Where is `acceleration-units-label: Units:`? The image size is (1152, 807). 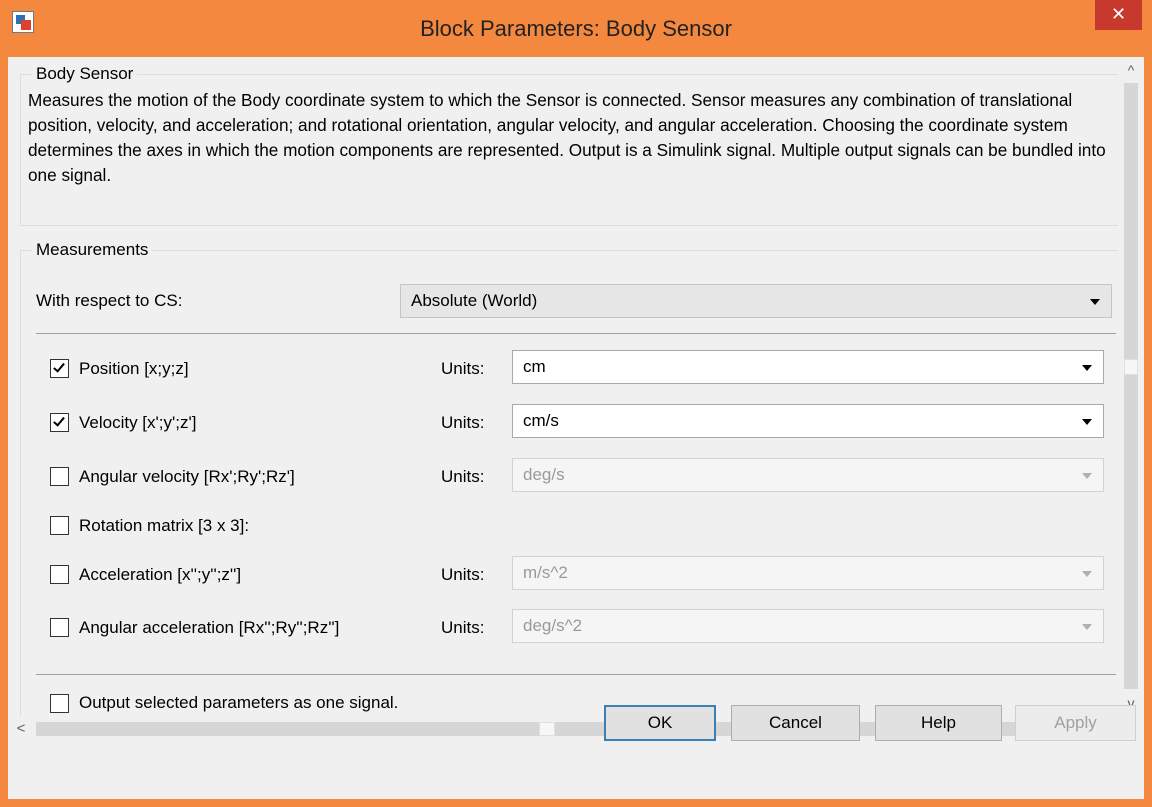 acceleration-units-label: Units: is located at coordinates (463, 574).